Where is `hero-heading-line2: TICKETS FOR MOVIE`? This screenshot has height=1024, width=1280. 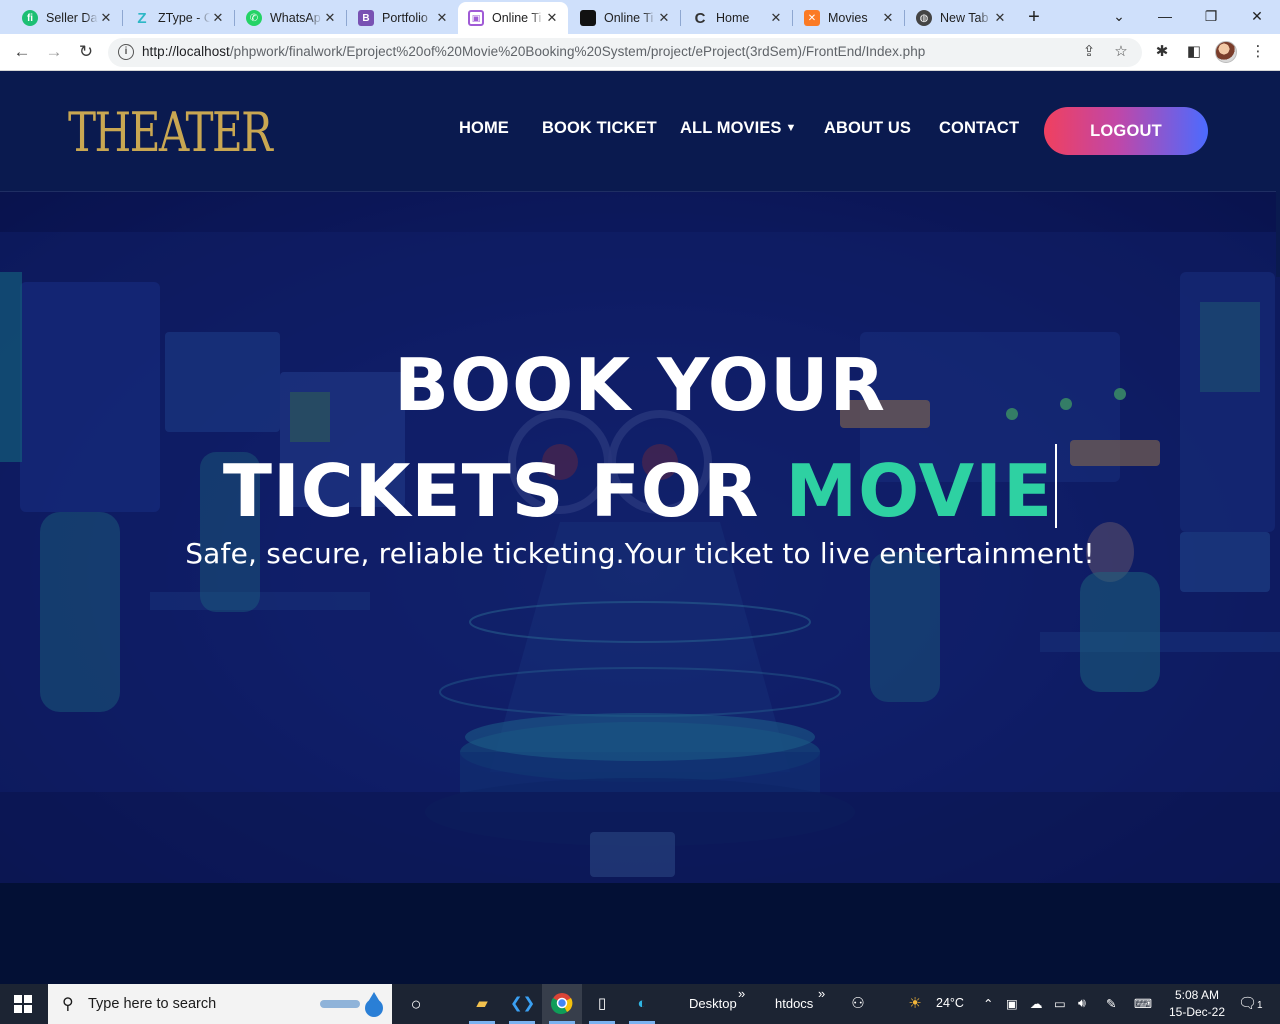
hero-heading-line2: TICKETS FOR MOVIE is located at coordinates (640, 490).